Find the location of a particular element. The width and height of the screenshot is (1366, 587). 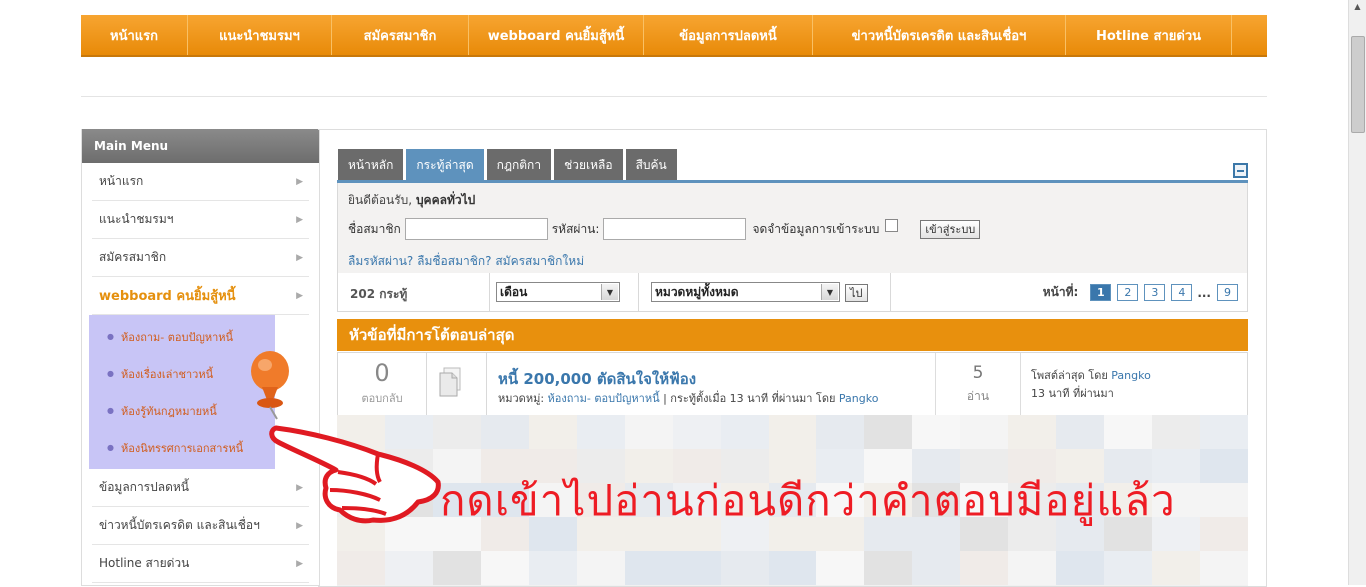

welcome-user: บุคคลทั่วไป is located at coordinates (445, 200).